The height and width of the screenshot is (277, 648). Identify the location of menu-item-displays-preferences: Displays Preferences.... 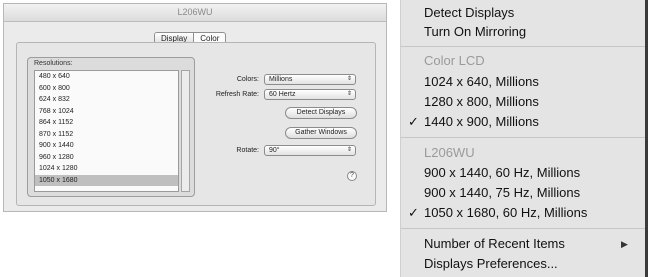
(491, 264).